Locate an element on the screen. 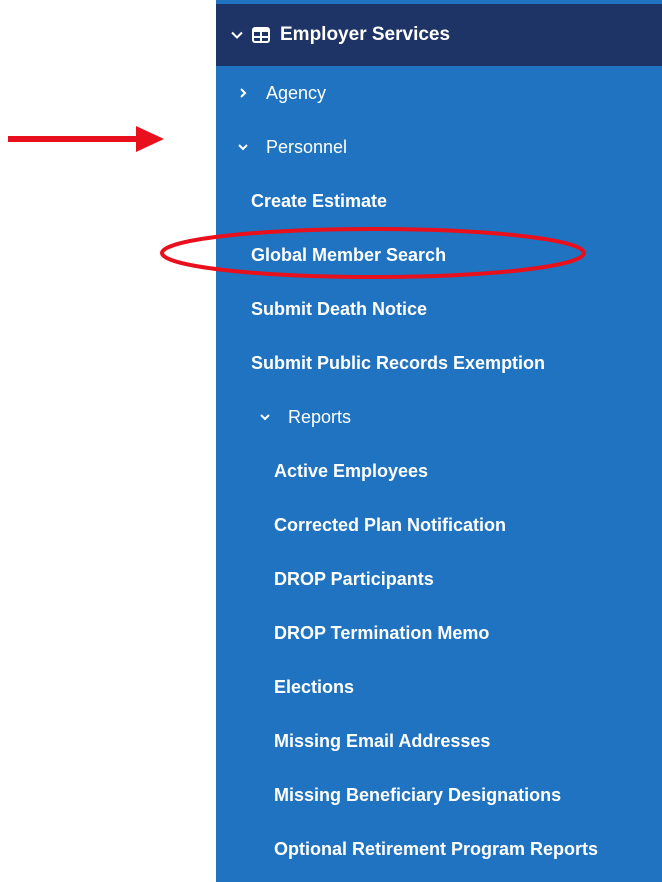  menu-item-label: Submit Death Notice is located at coordinates (339, 308).